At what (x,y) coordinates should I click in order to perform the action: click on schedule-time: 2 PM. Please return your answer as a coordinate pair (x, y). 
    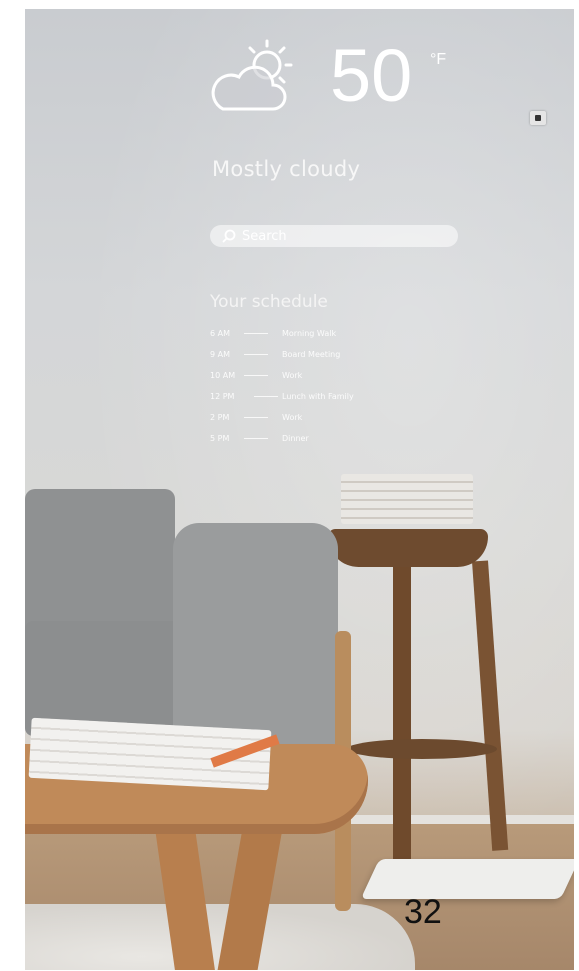
    Looking at the image, I should click on (220, 417).